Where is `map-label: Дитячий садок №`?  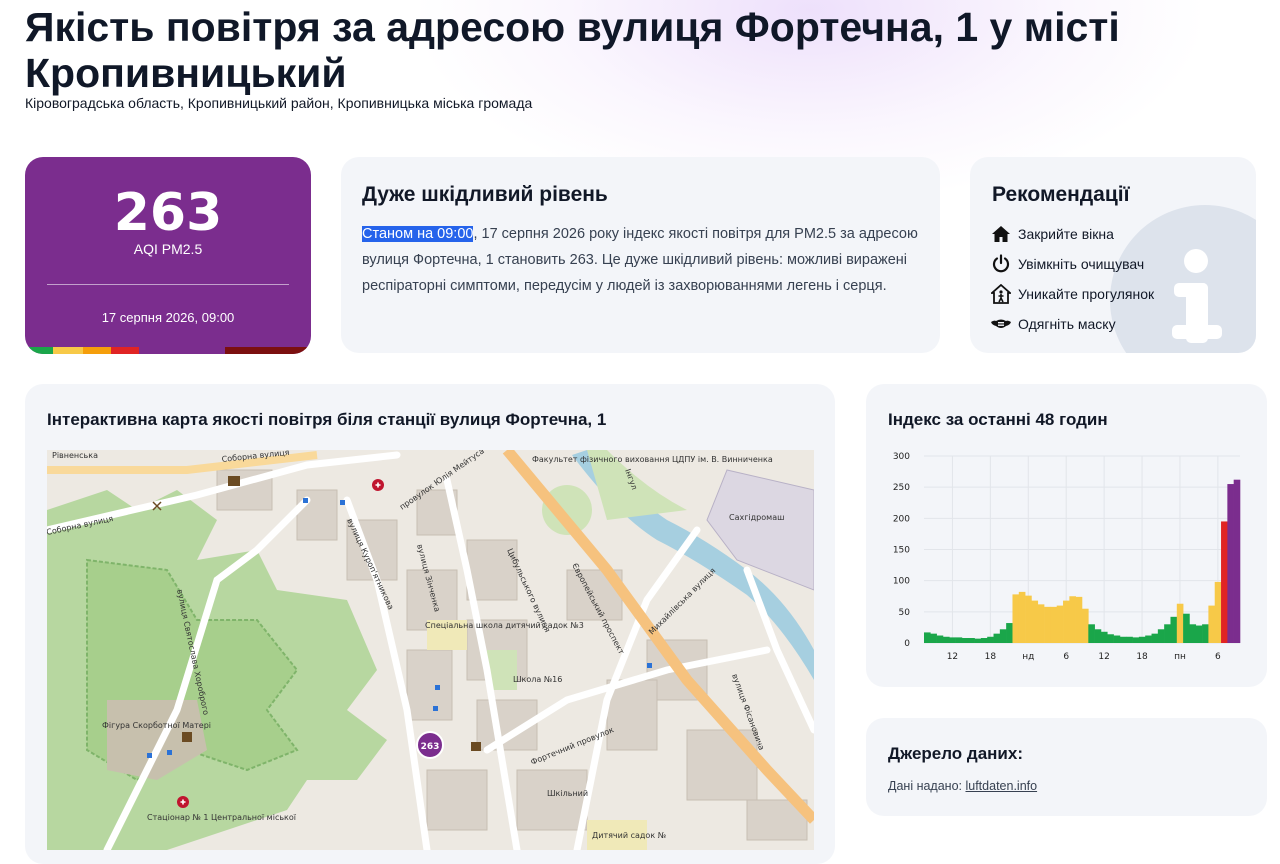 map-label: Дитячий садок № is located at coordinates (629, 835).